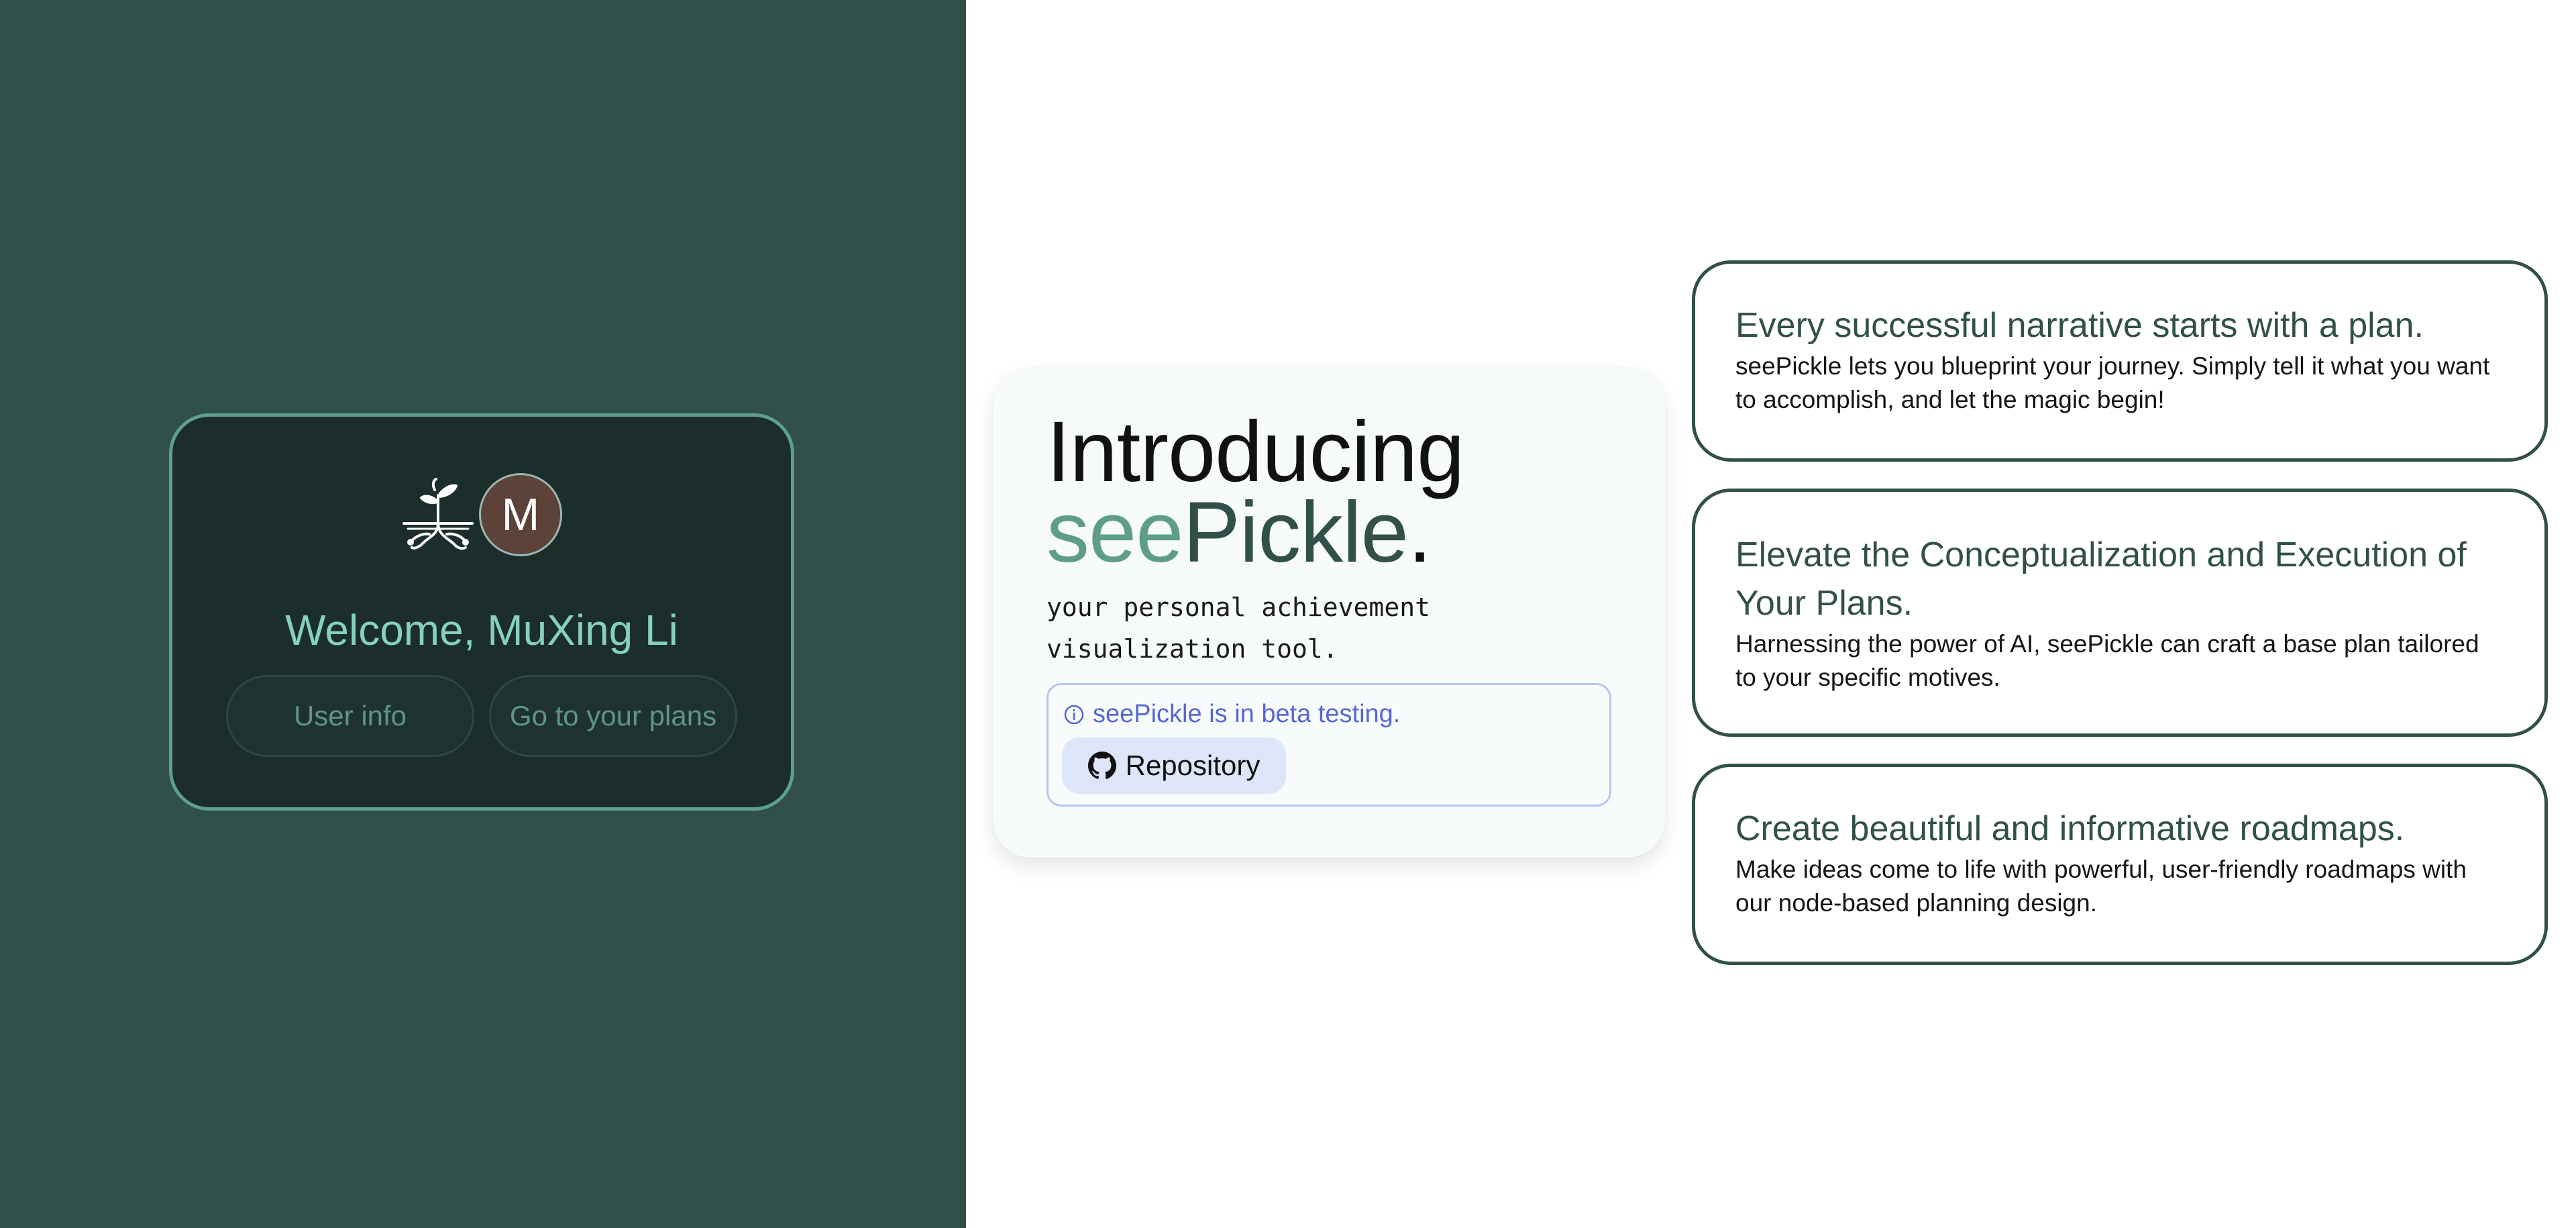 Image resolution: width=2576 pixels, height=1228 pixels. I want to click on github-icon, so click(1101, 765).